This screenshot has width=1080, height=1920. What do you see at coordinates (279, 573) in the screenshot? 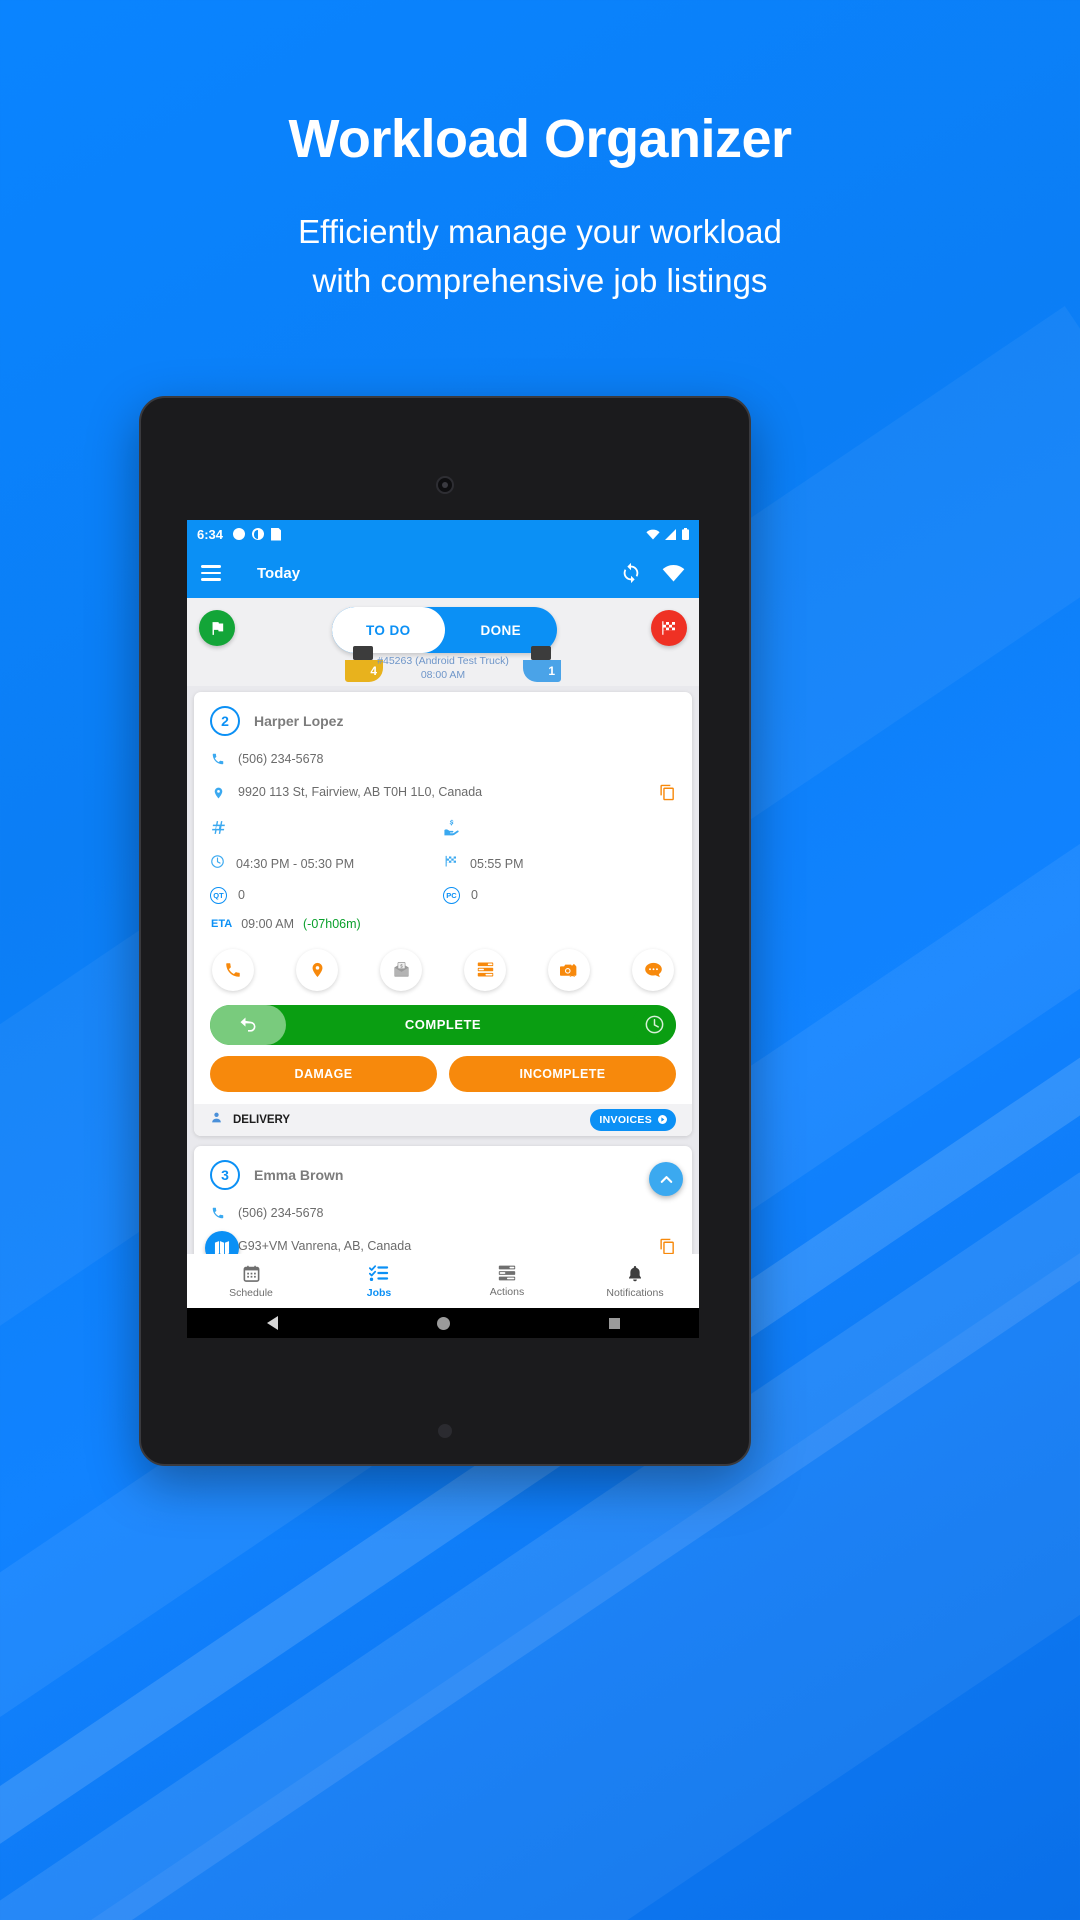
I see `app-bar-title: Today` at bounding box center [279, 573].